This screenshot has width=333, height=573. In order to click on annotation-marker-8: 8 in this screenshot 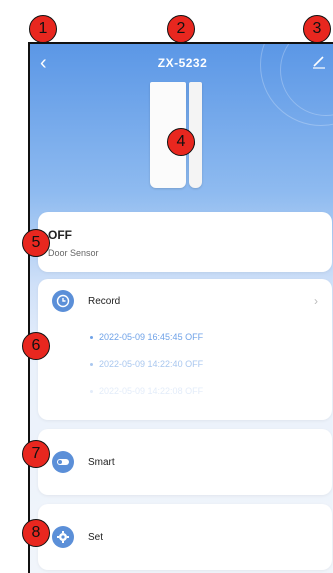, I will do `click(36, 533)`.